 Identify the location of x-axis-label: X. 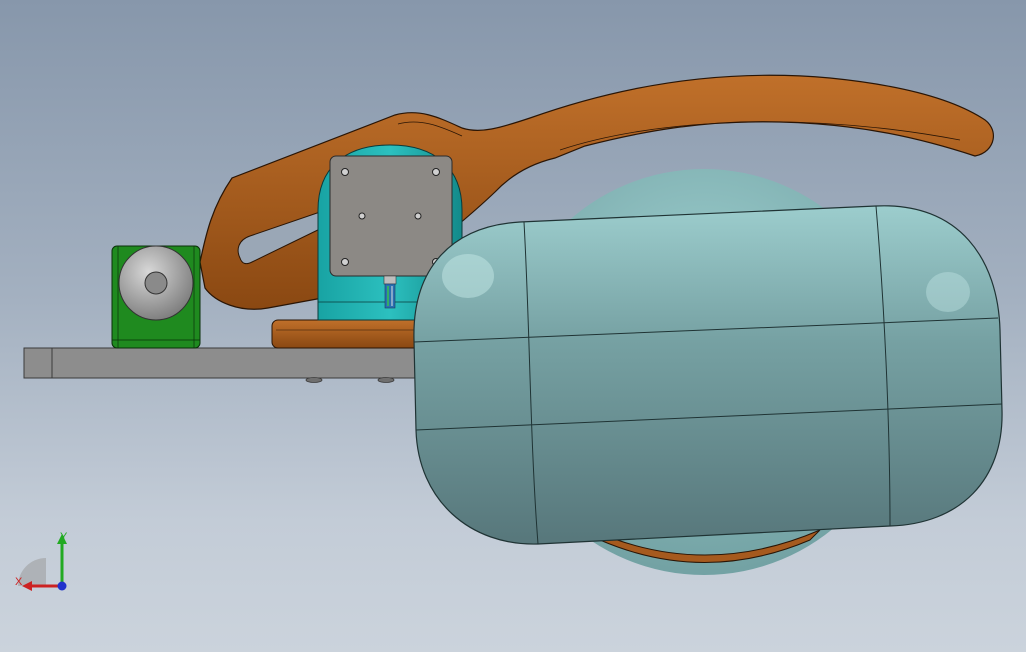
(19, 582).